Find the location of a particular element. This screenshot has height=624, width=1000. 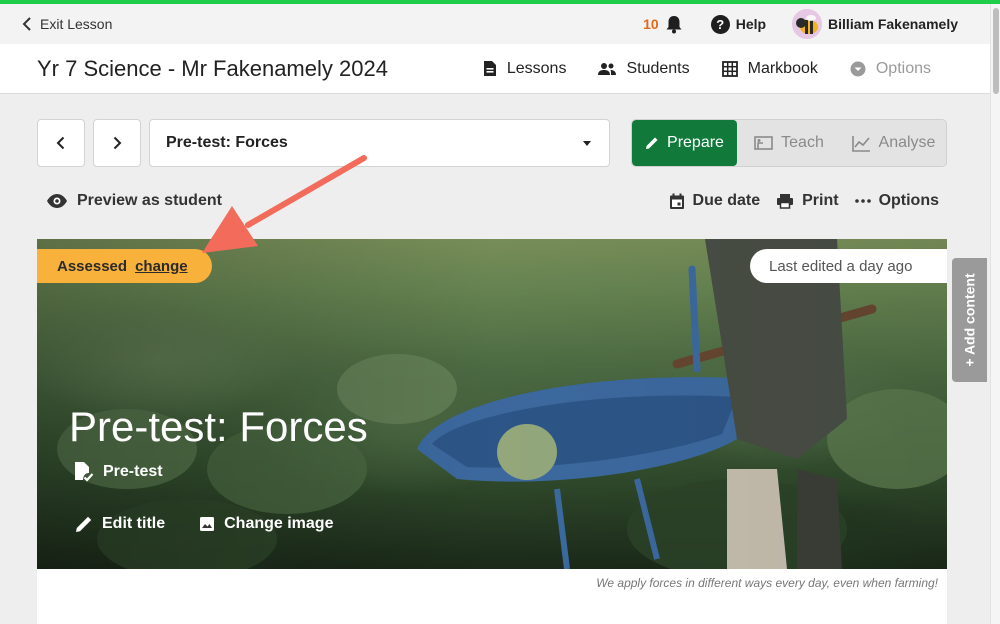

mode-teach: Teach is located at coordinates (789, 143).